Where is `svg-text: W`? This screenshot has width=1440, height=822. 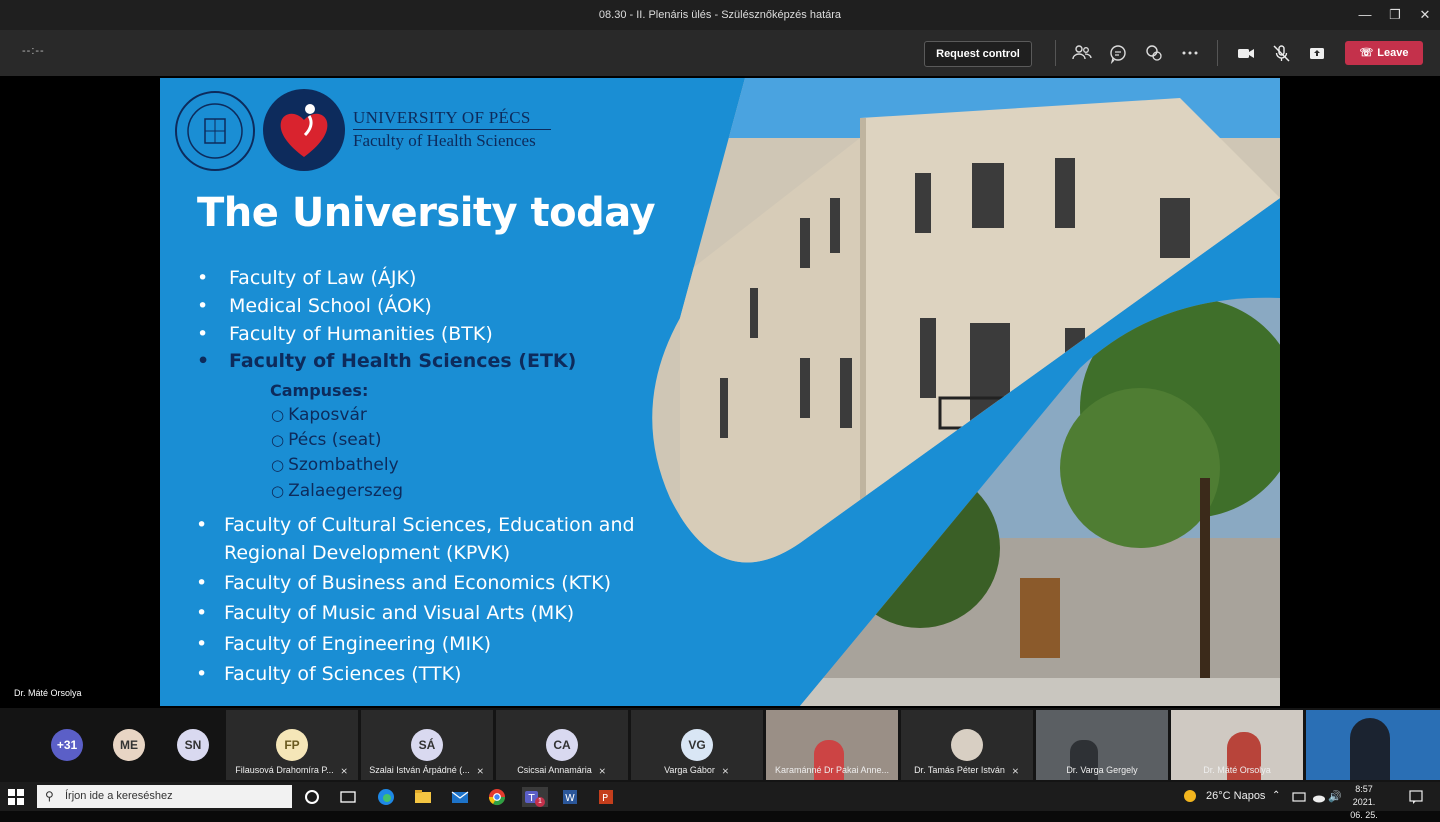 svg-text: W is located at coordinates (570, 798).